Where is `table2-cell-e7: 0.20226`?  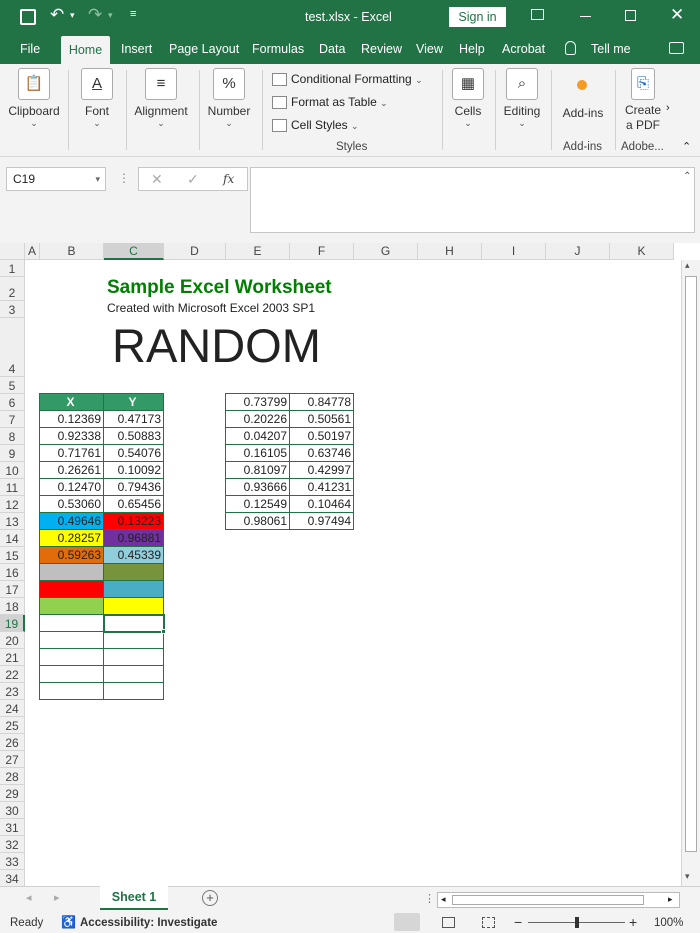
table2-cell-e7: 0.20226 is located at coordinates (257, 419).